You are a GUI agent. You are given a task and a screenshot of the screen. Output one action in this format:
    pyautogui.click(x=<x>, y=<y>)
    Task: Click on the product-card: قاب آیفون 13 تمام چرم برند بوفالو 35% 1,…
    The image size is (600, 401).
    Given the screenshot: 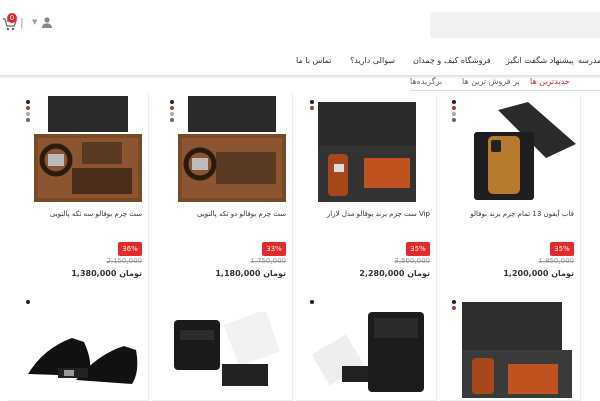 What is the action you would take?
    pyautogui.click(x=510, y=194)
    